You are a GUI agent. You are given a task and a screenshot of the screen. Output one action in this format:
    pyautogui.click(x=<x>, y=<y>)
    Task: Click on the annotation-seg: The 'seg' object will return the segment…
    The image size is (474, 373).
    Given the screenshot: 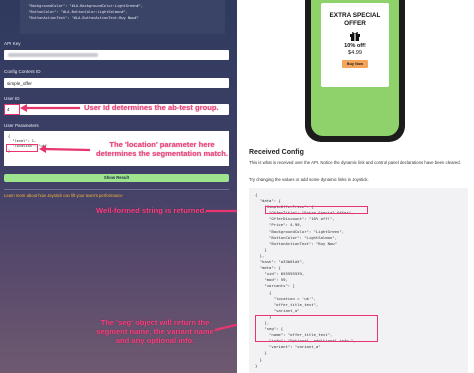 What is the action you would take?
    pyautogui.click(x=155, y=331)
    